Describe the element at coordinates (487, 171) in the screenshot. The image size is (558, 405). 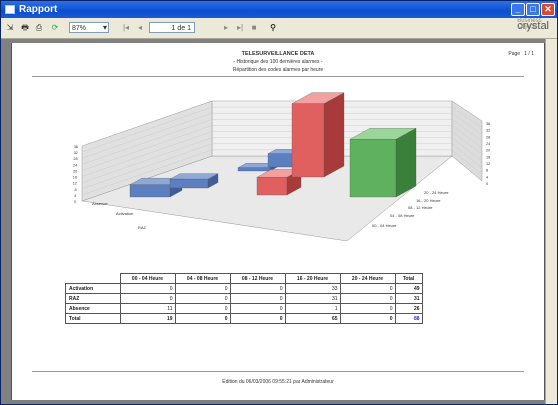
I see `right-axis-tick-label: 8` at that location.